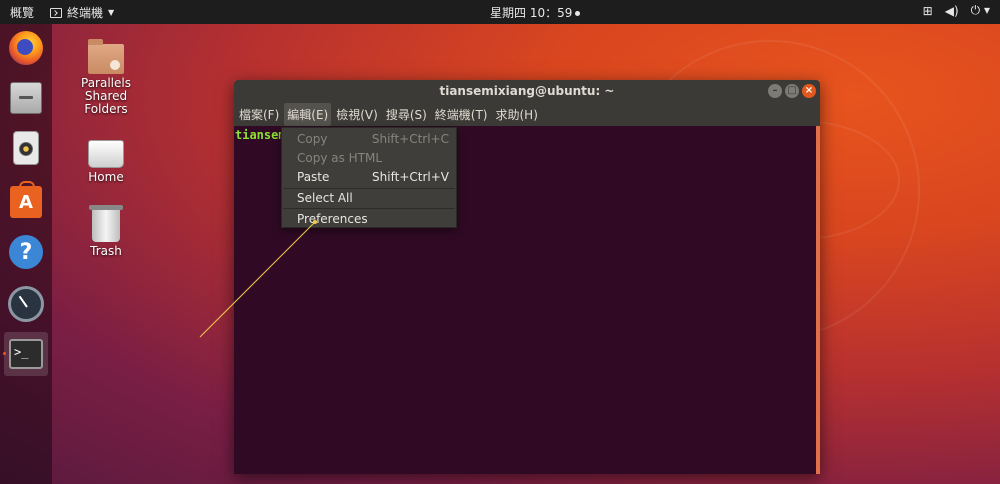  What do you see at coordinates (315, 222) in the screenshot?
I see `annotation-endpoint` at bounding box center [315, 222].